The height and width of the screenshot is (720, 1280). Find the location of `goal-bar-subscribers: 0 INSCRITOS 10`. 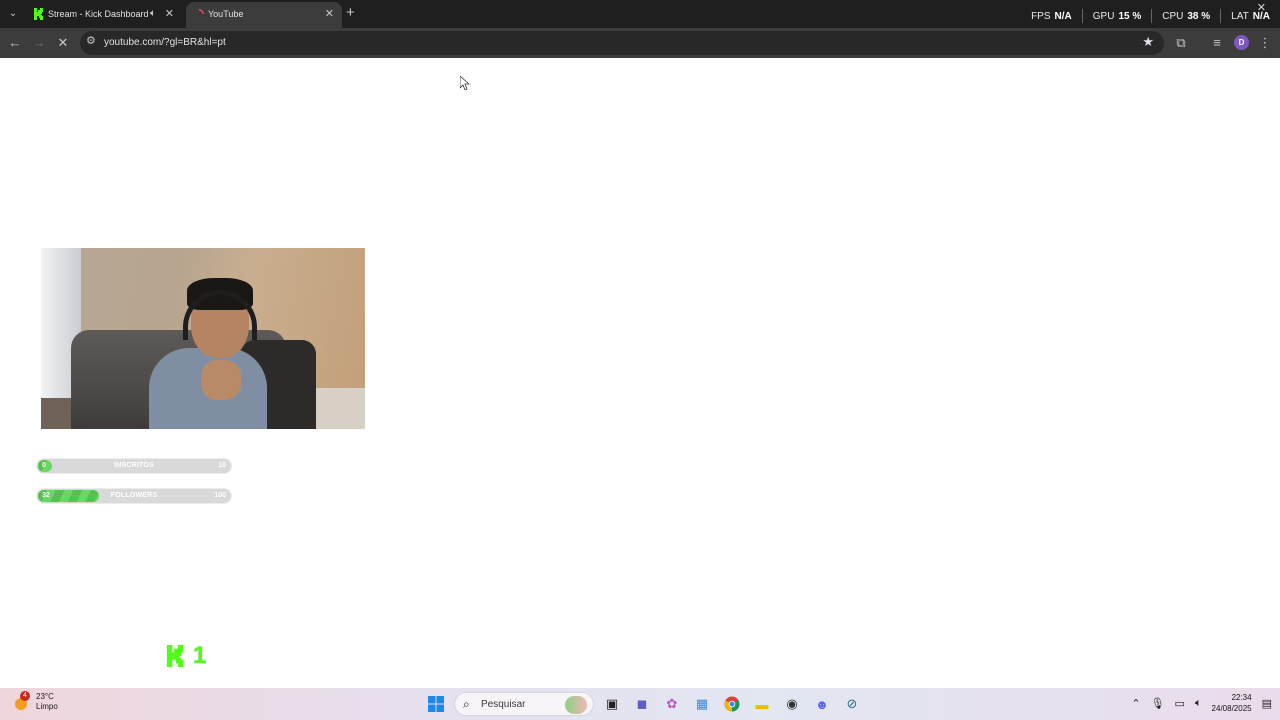

goal-bar-subscribers: 0 INSCRITOS 10 is located at coordinates (134, 466).